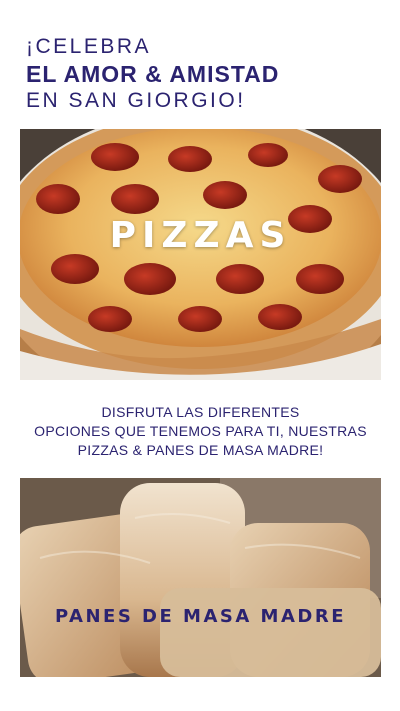  What do you see at coordinates (200, 235) in the screenshot?
I see `pizzas-label: PIZZAS` at bounding box center [200, 235].